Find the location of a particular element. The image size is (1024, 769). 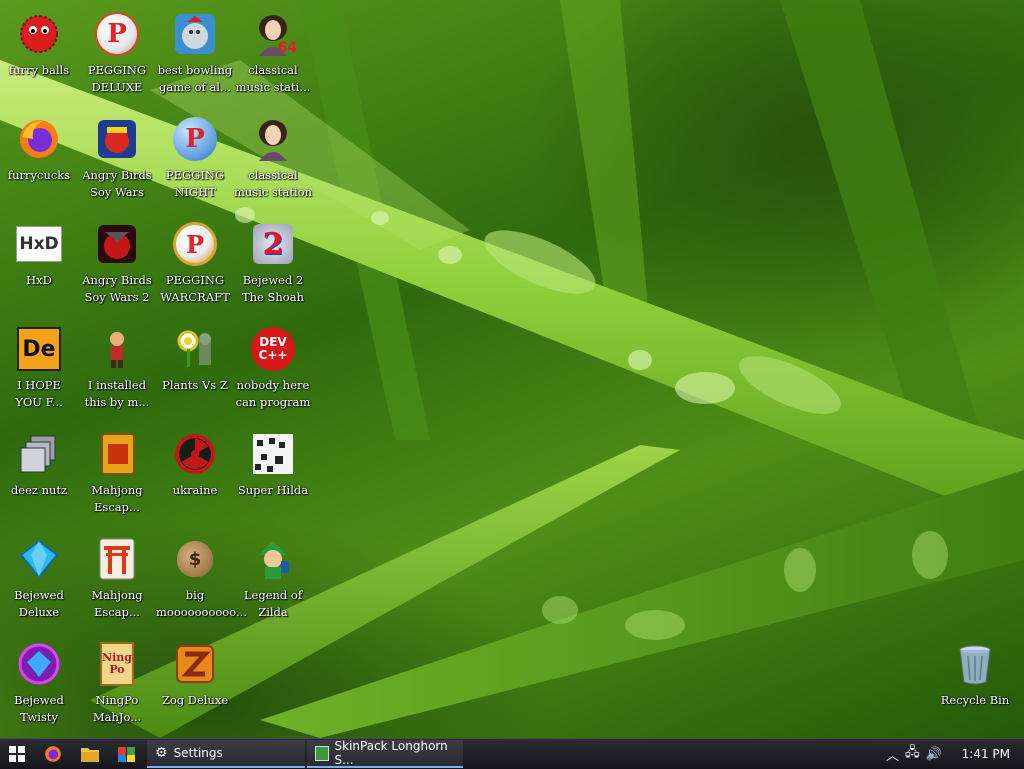

quicklaunch-firefox-button is located at coordinates (52, 754).